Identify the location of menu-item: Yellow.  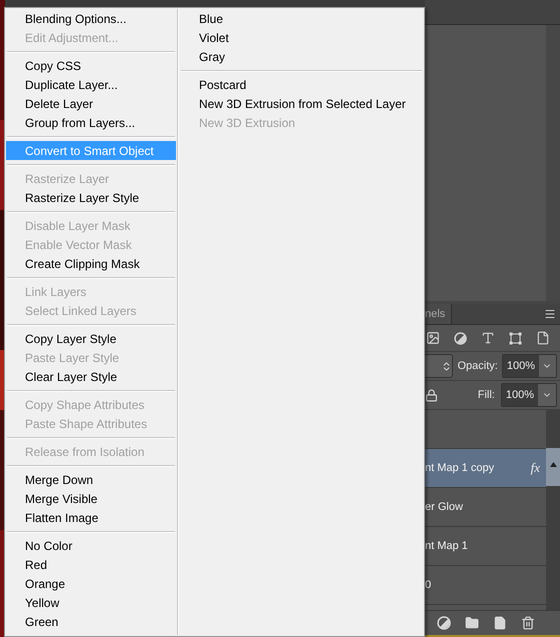
(91, 602).